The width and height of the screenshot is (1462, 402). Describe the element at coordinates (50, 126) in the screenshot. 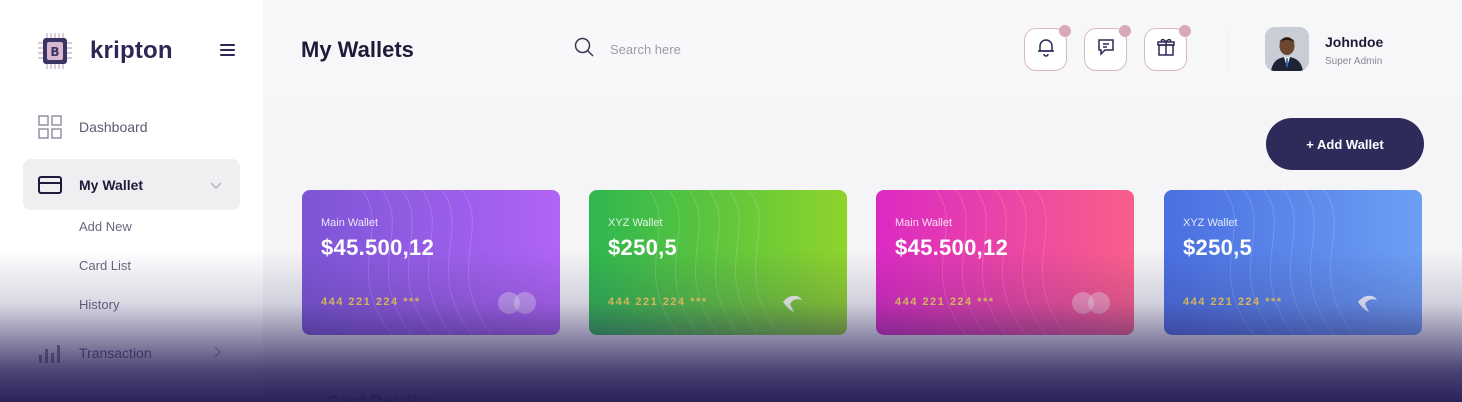

I see `grid-icon` at that location.